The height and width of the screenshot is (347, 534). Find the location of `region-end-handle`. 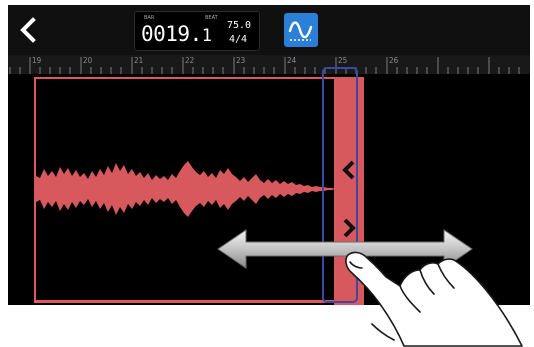

region-end-handle is located at coordinates (349, 191).